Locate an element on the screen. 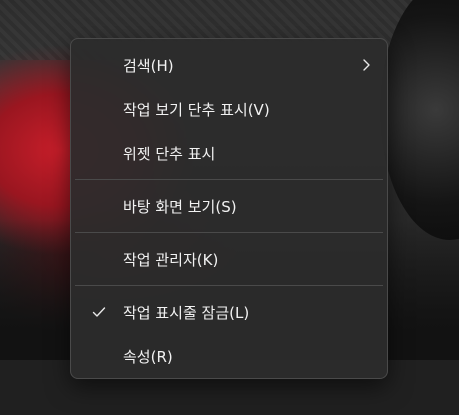  menu-item-label: 바탕 화면 보기(S) is located at coordinates (180, 206).